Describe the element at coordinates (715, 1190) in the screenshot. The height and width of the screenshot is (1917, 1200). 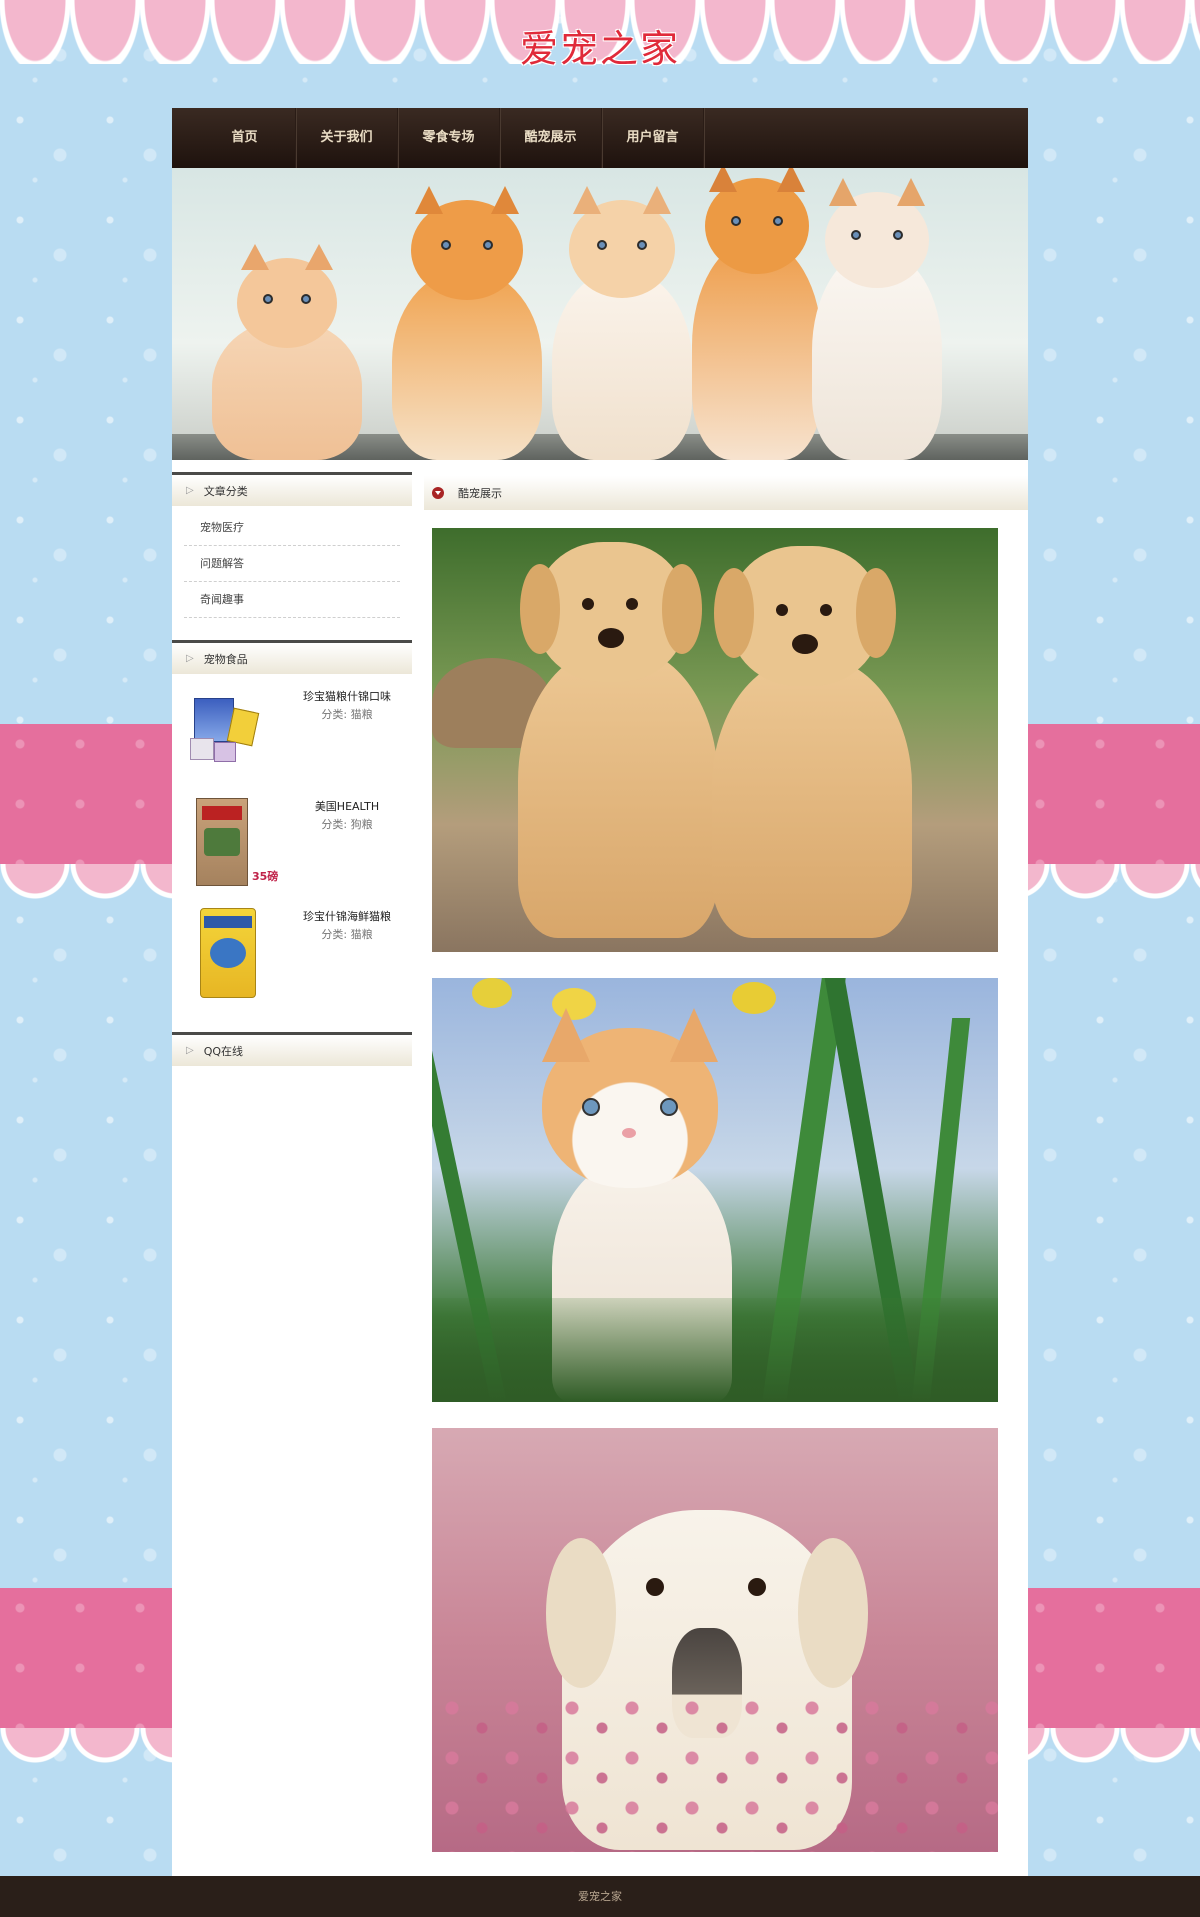
I see `kitten-photo` at that location.